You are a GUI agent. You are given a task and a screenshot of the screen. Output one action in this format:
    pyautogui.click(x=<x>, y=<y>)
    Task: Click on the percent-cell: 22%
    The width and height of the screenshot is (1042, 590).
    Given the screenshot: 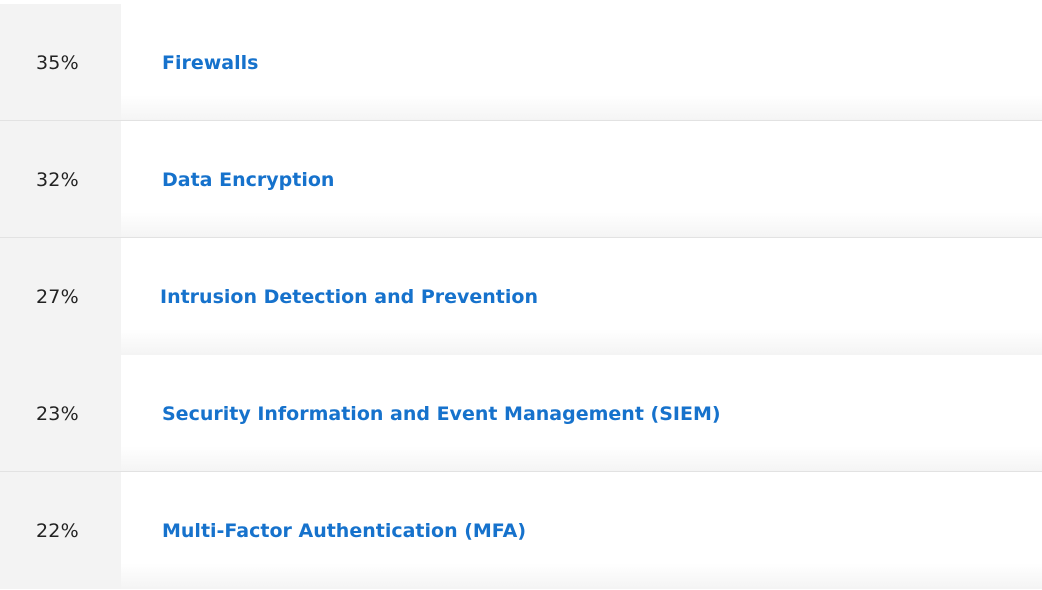 What is the action you would take?
    pyautogui.click(x=60, y=530)
    